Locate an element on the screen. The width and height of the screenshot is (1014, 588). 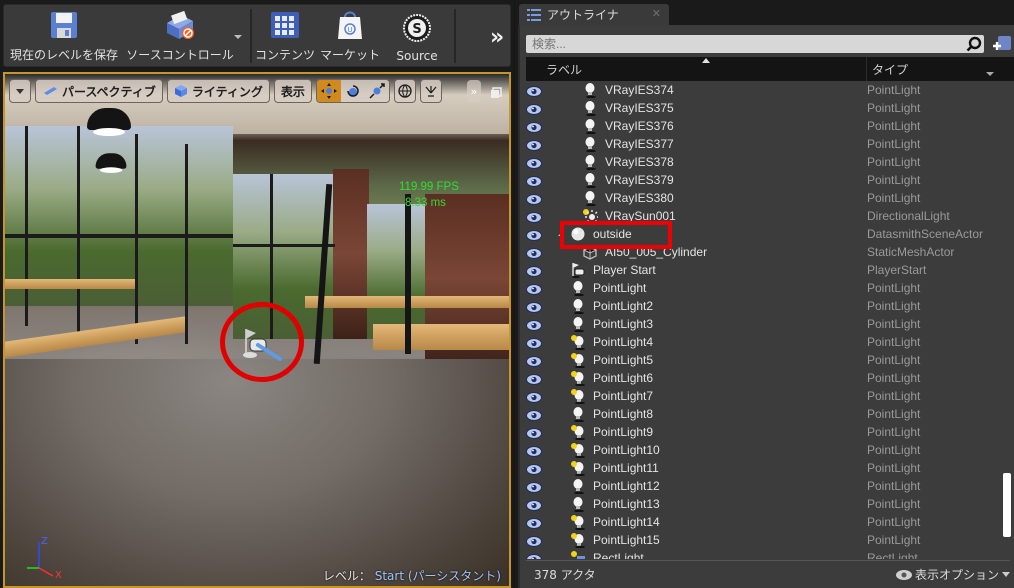
outliner-row: PointLight9 PointLight is located at coordinates (760, 432).